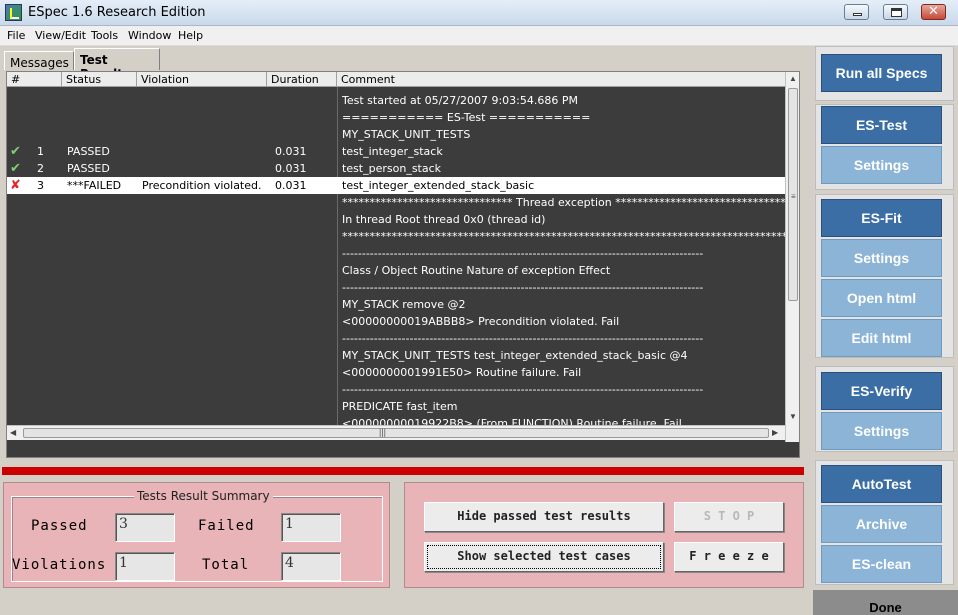 The width and height of the screenshot is (958, 615). Describe the element at coordinates (544, 557) in the screenshot. I see `show-selected-button: Show selected test cases` at that location.